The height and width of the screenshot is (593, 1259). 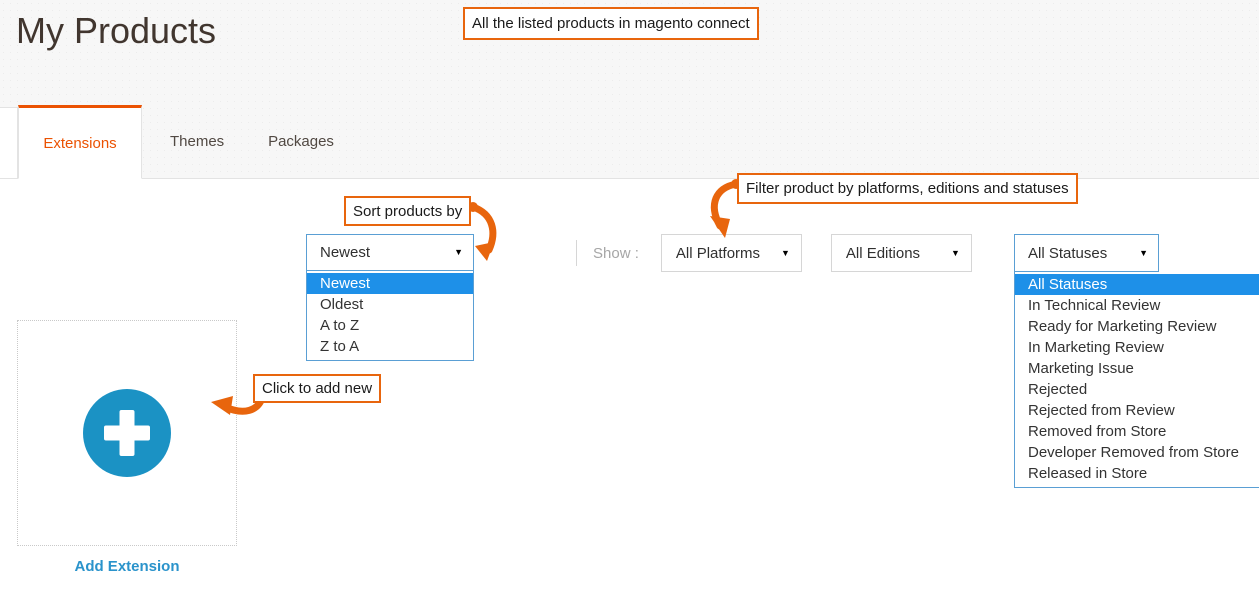 What do you see at coordinates (80, 142) in the screenshot?
I see `tab-extensions: Extensions` at bounding box center [80, 142].